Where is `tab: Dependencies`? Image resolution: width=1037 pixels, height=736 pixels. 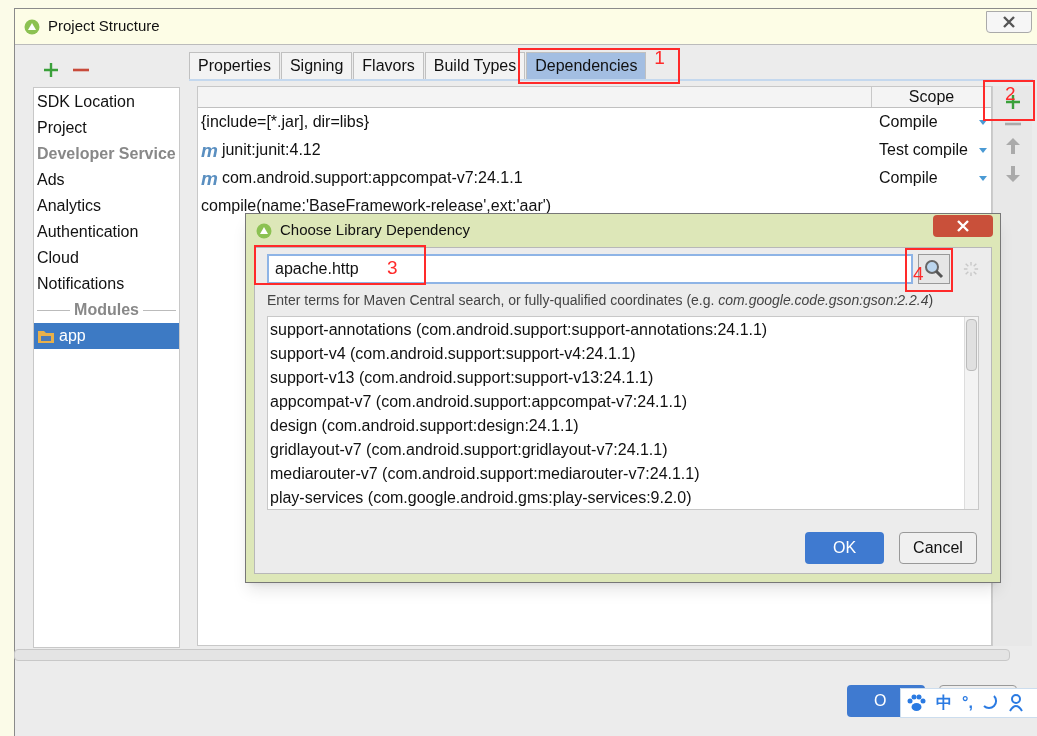
tab: Dependencies is located at coordinates (586, 65).